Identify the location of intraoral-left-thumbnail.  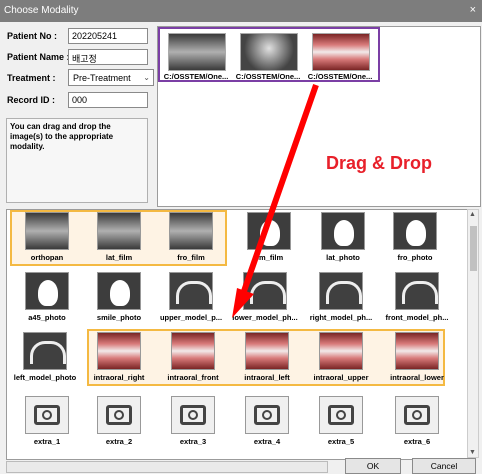
(267, 351).